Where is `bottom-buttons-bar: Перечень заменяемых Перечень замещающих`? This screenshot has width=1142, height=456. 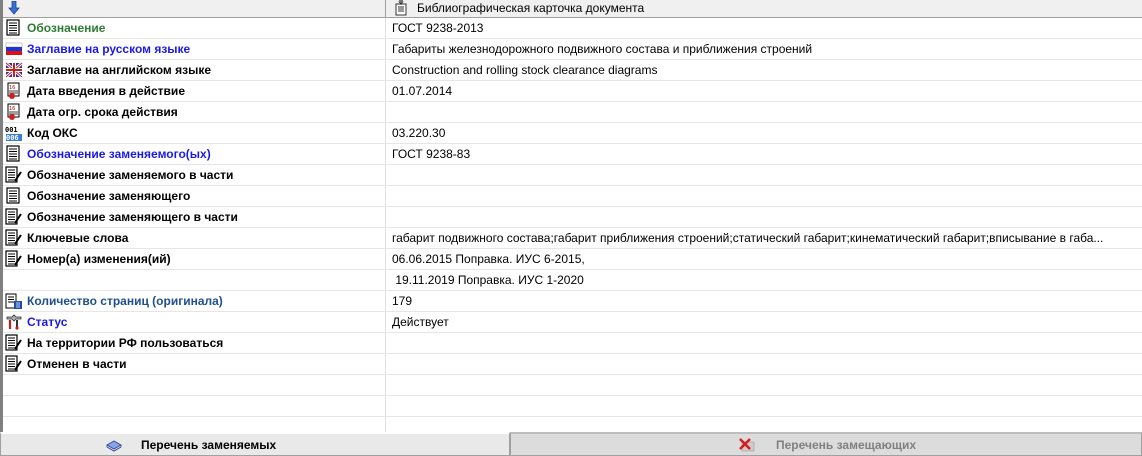
bottom-buttons-bar: Перечень заменяемых Перечень замещающих is located at coordinates (571, 444).